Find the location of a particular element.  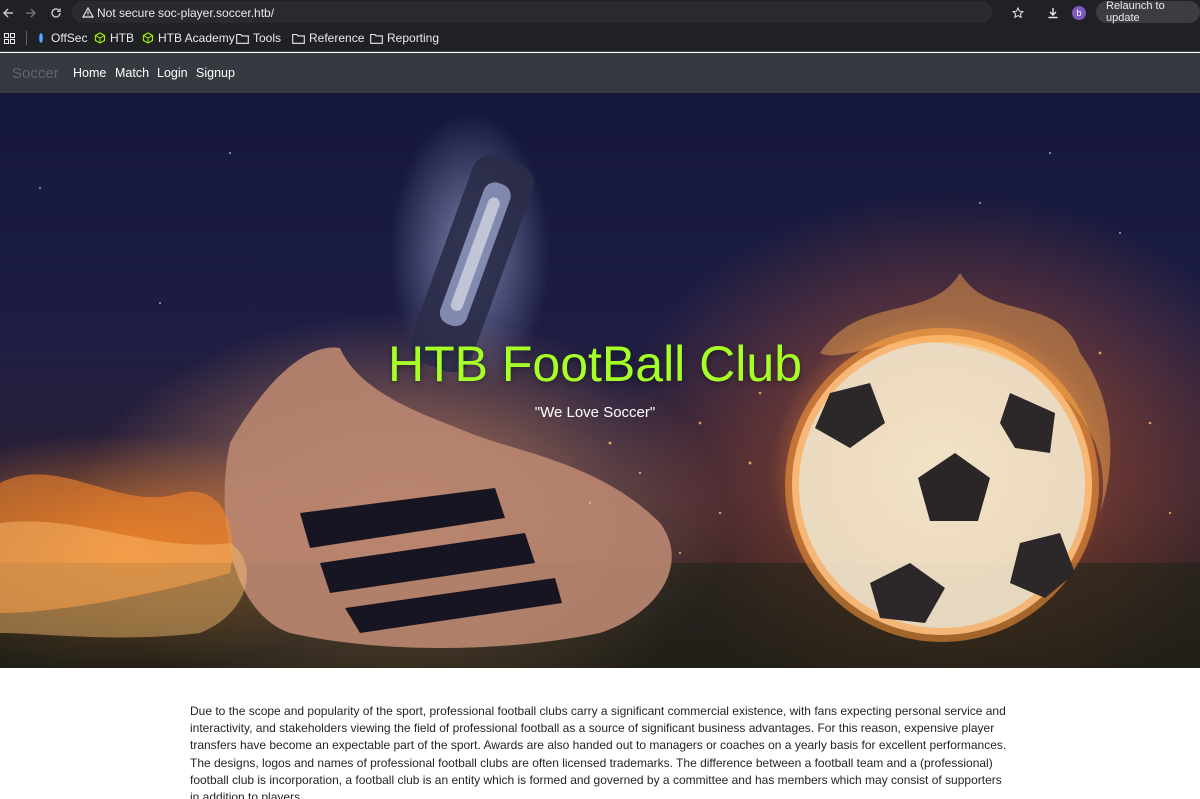

profile-avatar: b is located at coordinates (1079, 12).